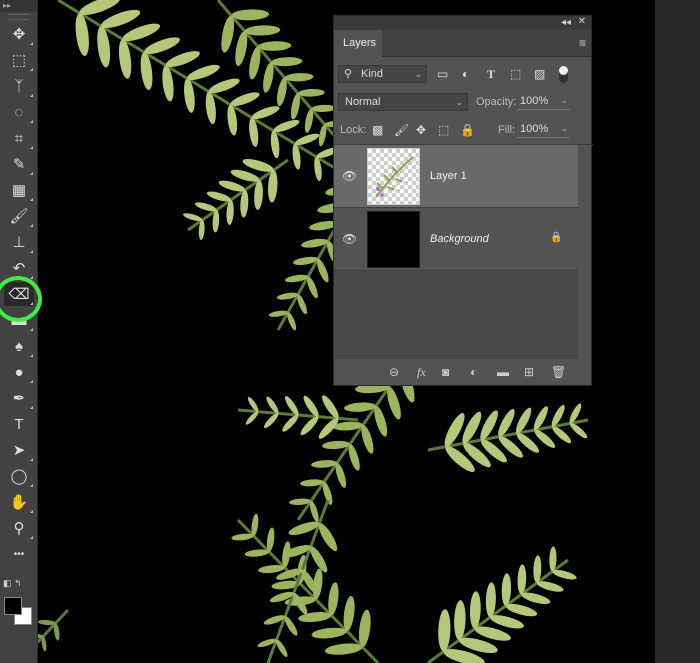 This screenshot has height=663, width=700. What do you see at coordinates (401, 130) in the screenshot?
I see `lock-image-pixels-icon: 🖌` at bounding box center [401, 130].